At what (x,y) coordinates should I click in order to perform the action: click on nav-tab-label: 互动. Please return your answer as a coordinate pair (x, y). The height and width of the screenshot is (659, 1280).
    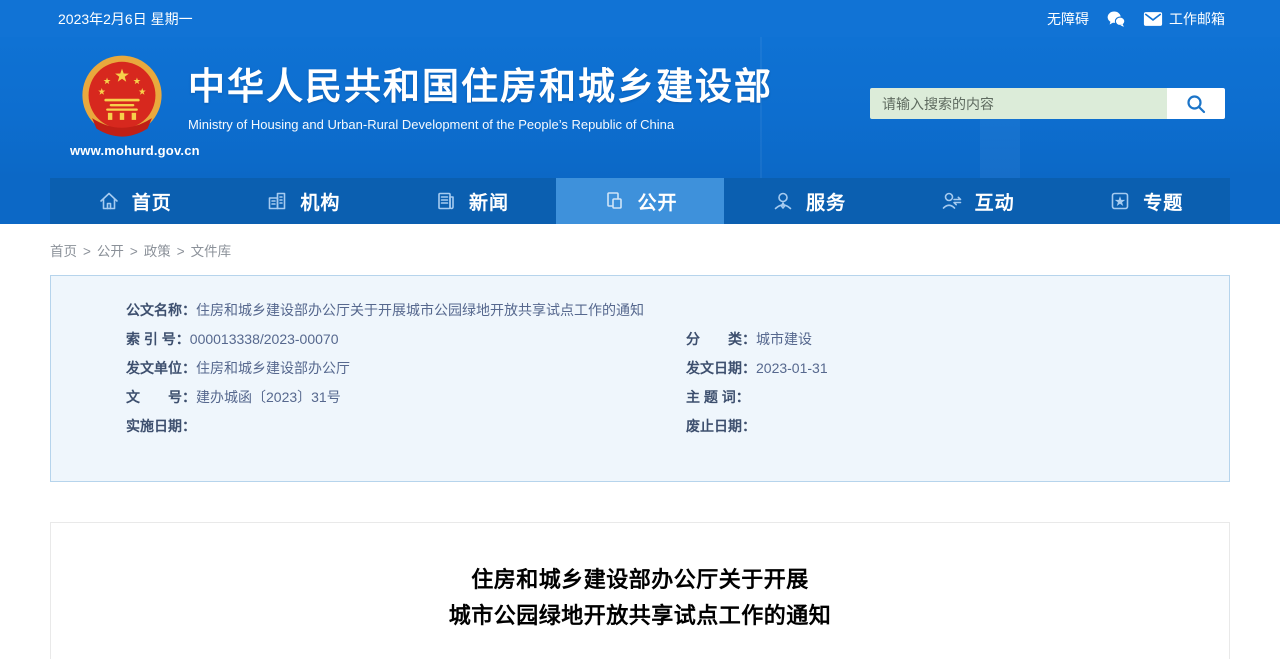
    Looking at the image, I should click on (994, 203).